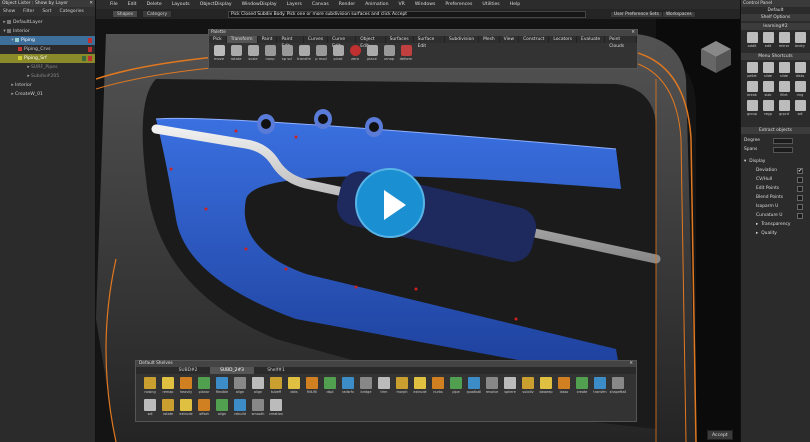  What do you see at coordinates (406, 54) in the screenshot?
I see `deform-tool: deform` at bounding box center [406, 54].